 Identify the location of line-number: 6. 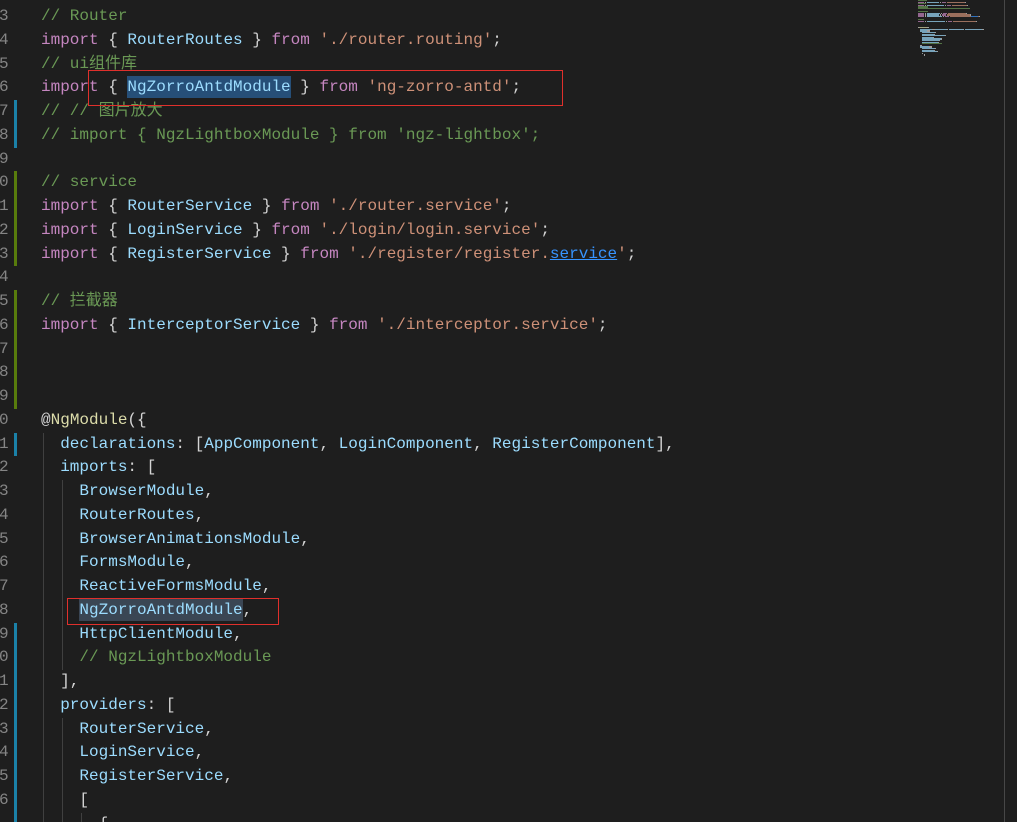
(4, 88).